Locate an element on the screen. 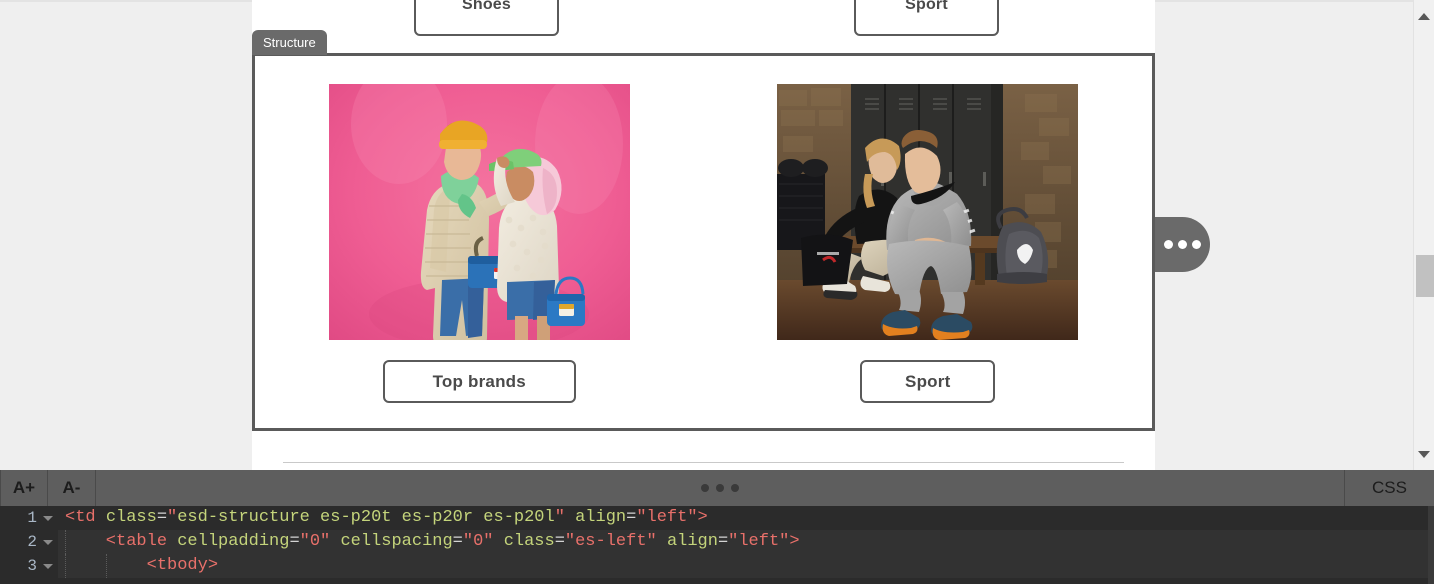  line-number: 2 is located at coordinates (32, 542).